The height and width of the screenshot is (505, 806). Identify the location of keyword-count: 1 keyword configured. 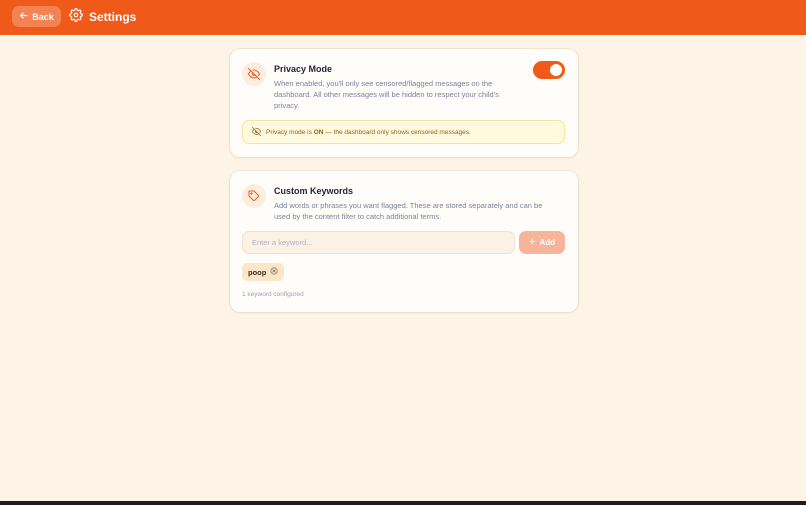
(273, 294).